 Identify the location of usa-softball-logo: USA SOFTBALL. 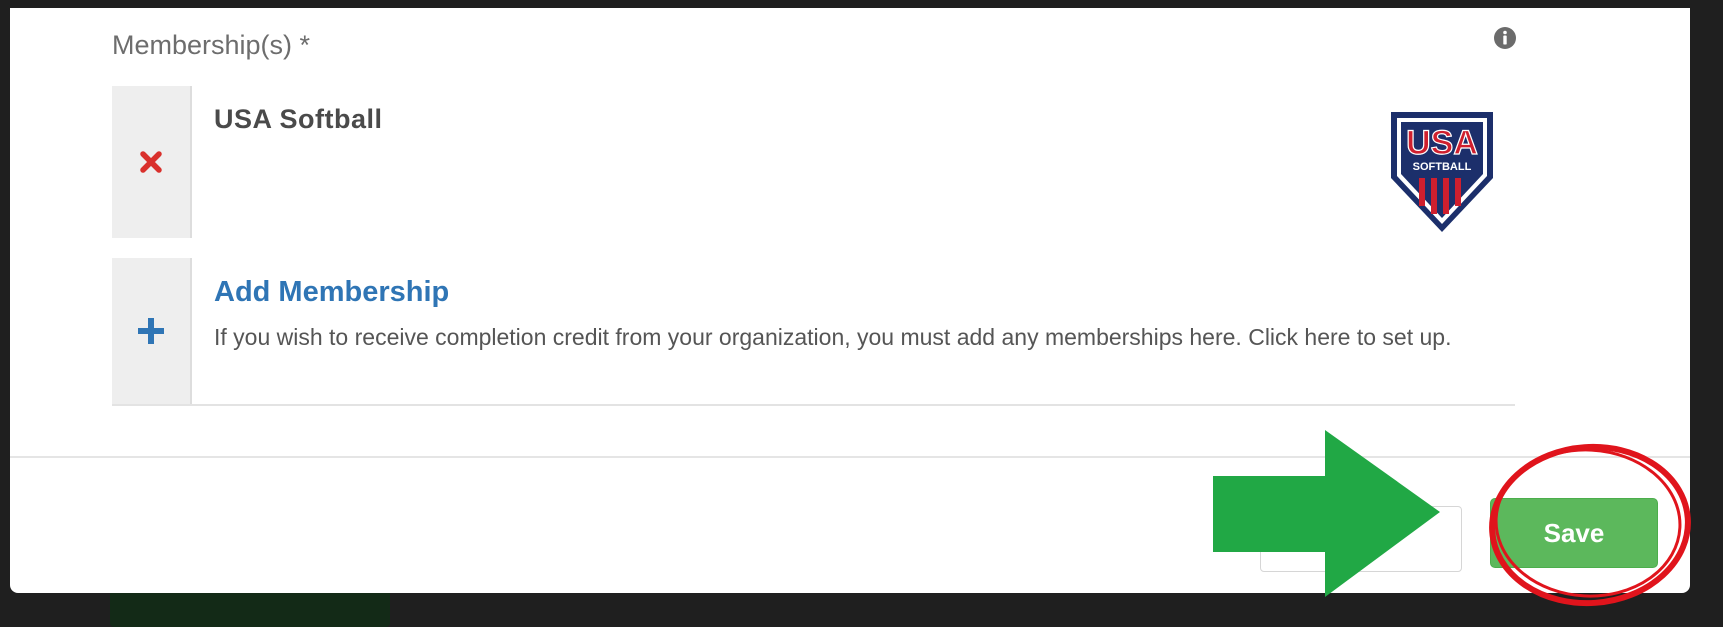
(1442, 172).